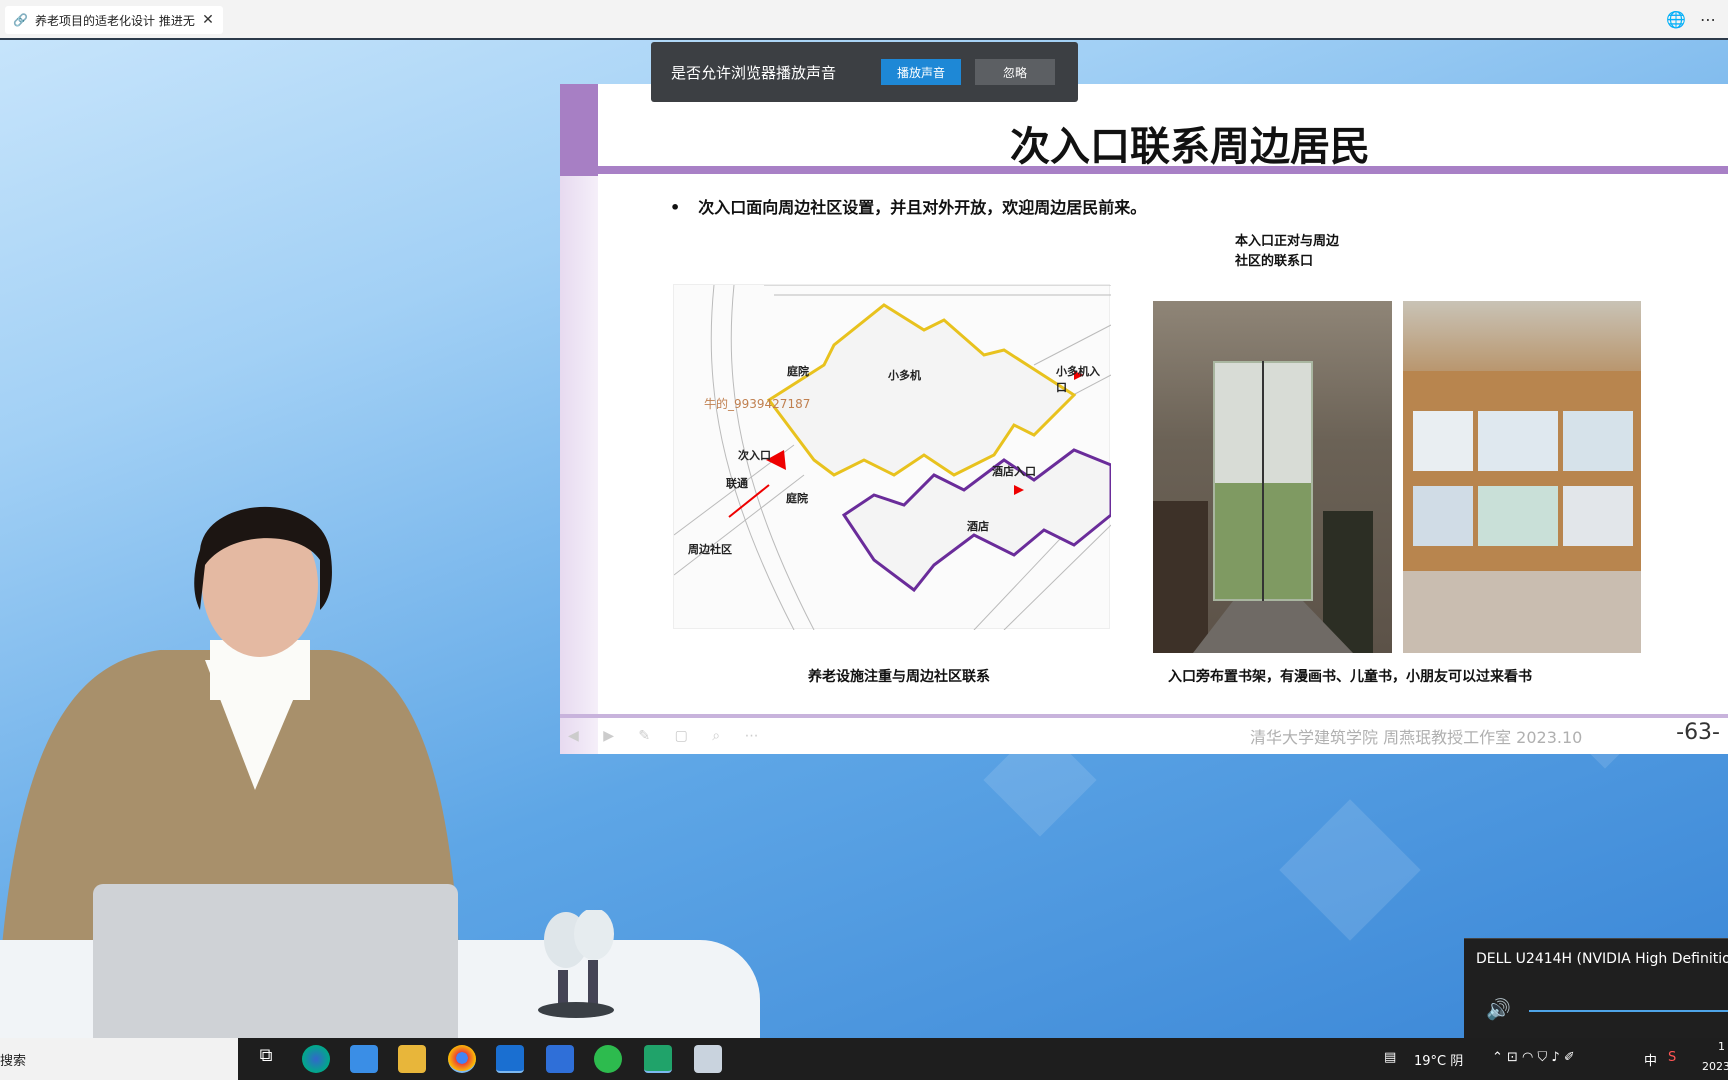 Image resolution: width=1728 pixels, height=1080 pixels. What do you see at coordinates (412, 1059) in the screenshot?
I see `file-explorer-icon` at bounding box center [412, 1059].